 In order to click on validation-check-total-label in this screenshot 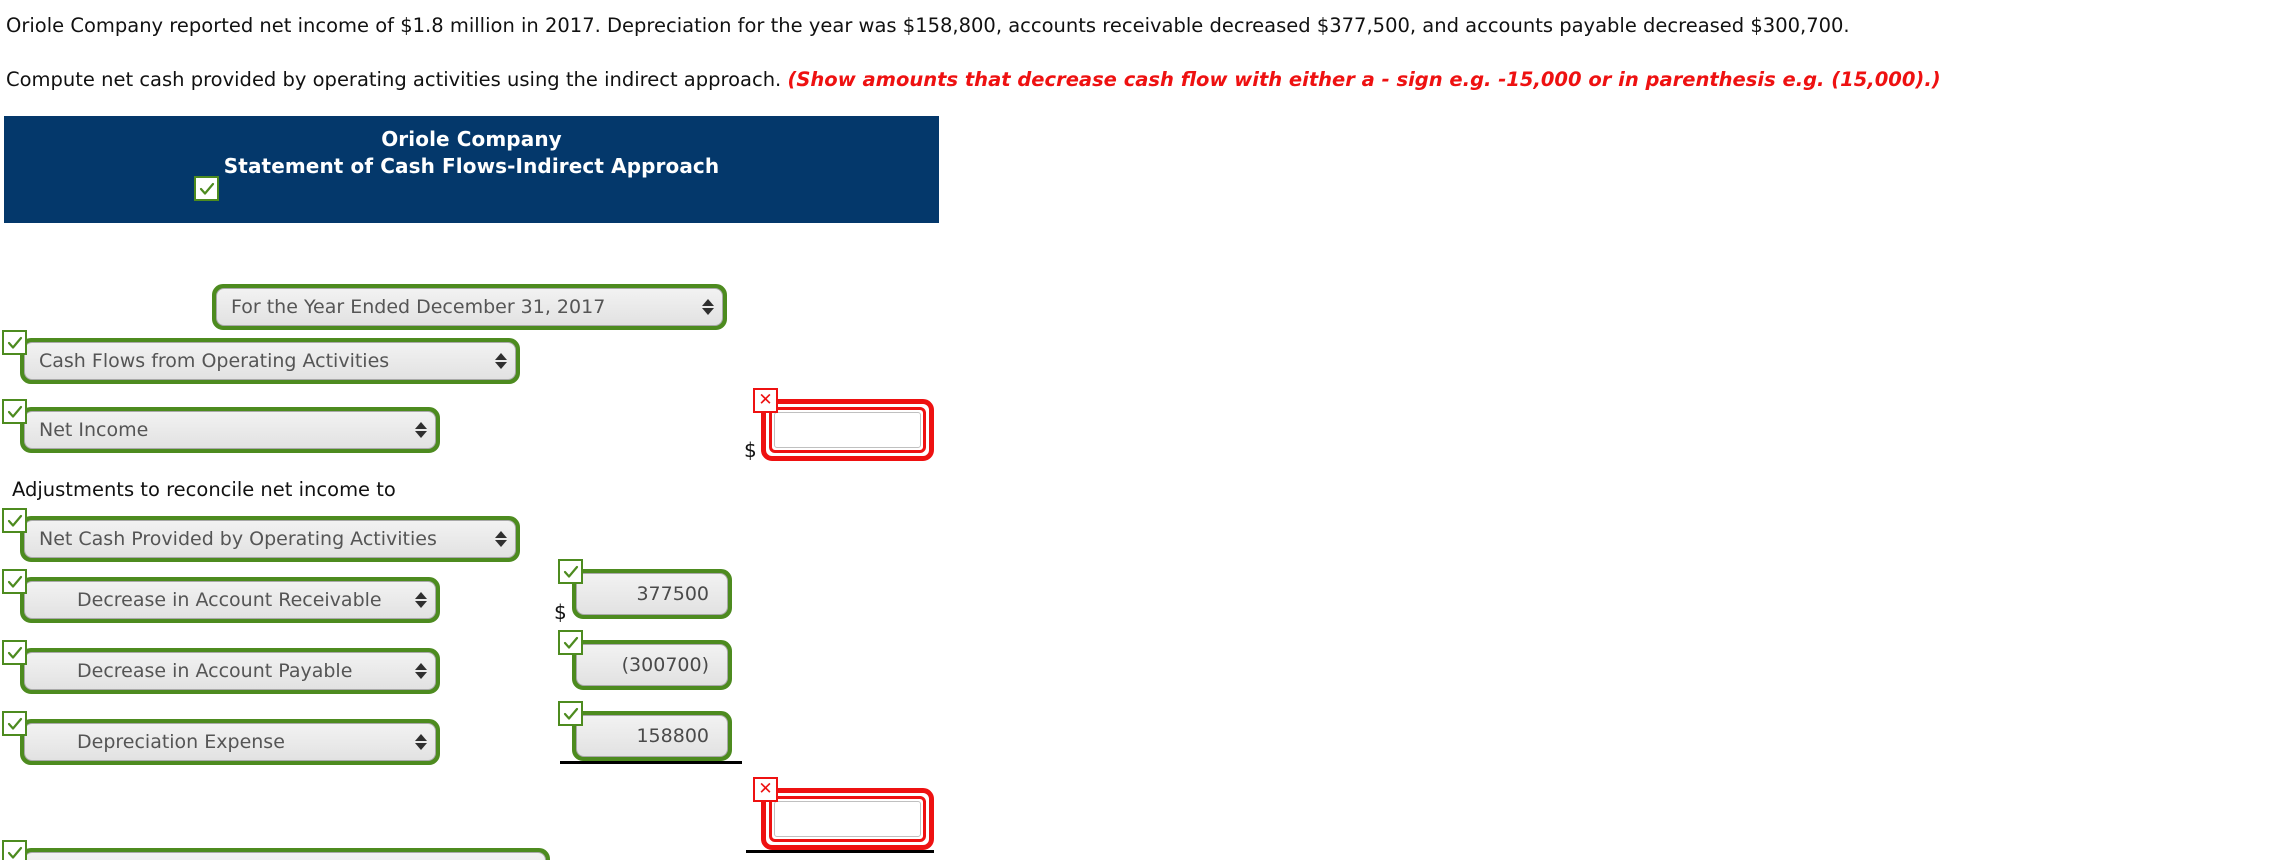, I will do `click(14, 850)`.